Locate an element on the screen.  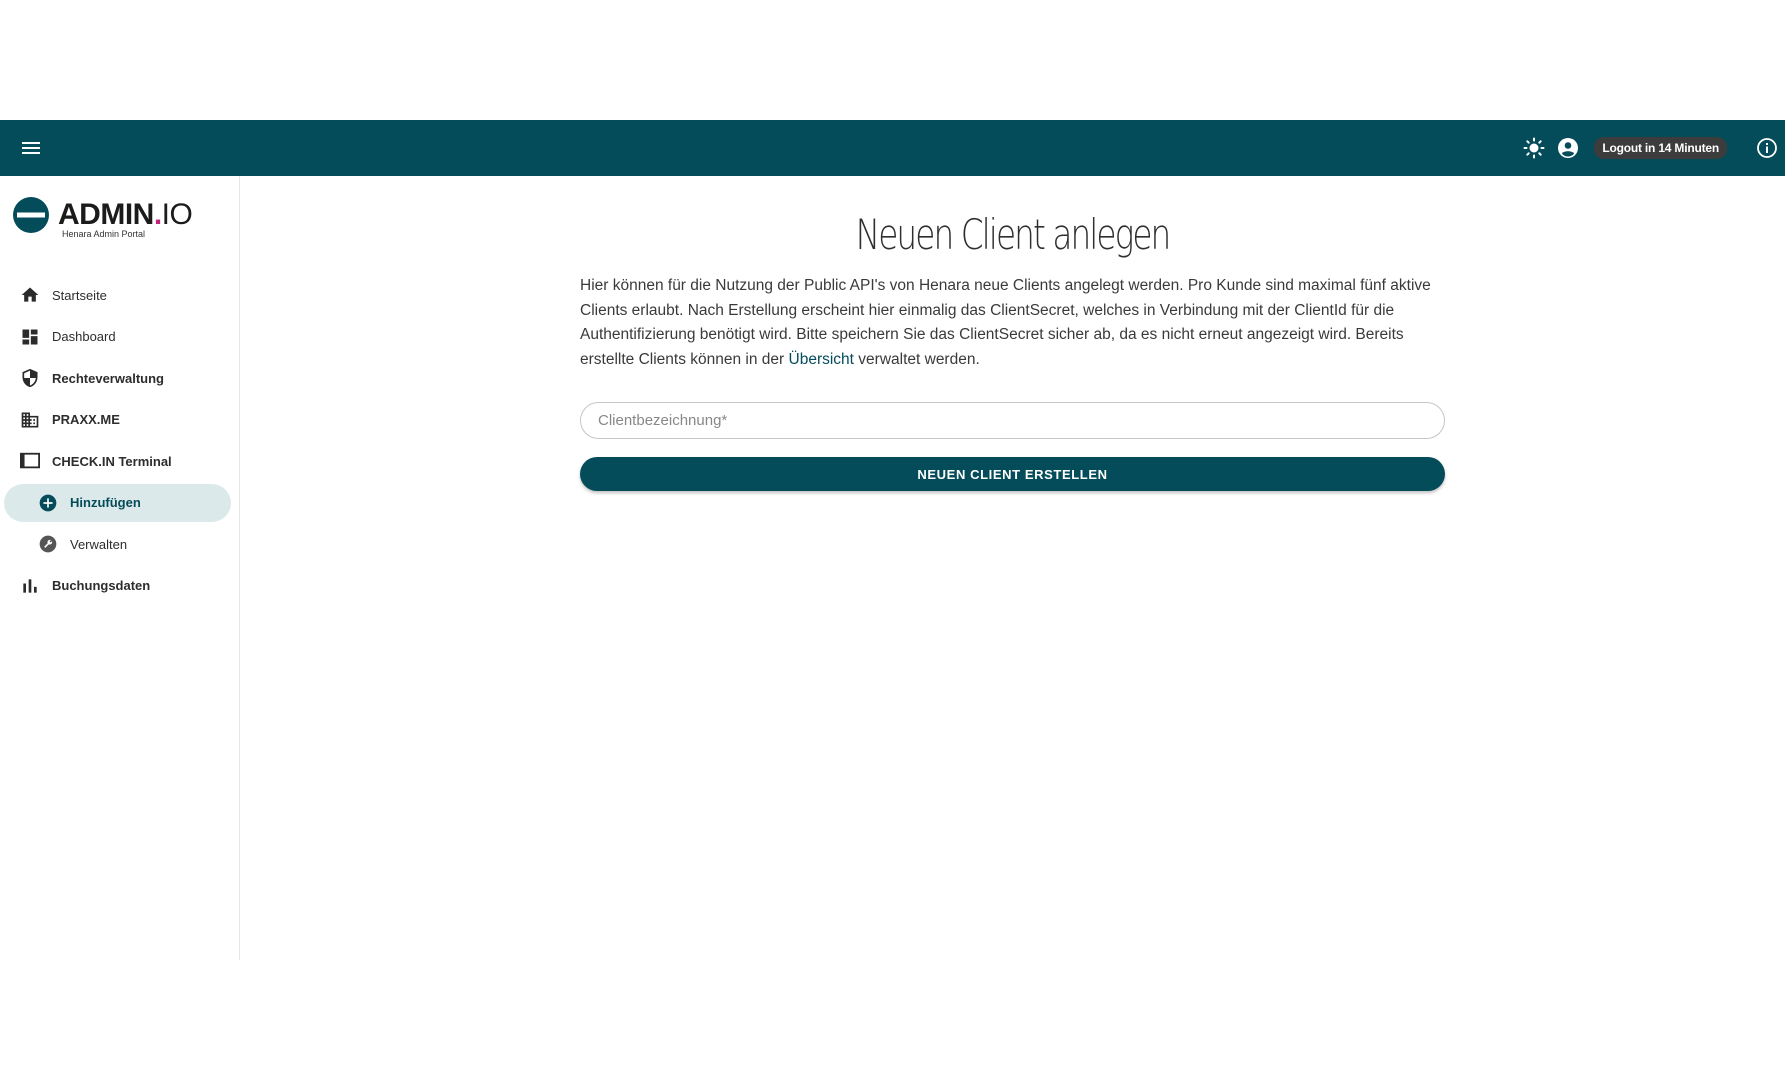
top-app-bar: Logout in 14 Minuten is located at coordinates (892, 148).